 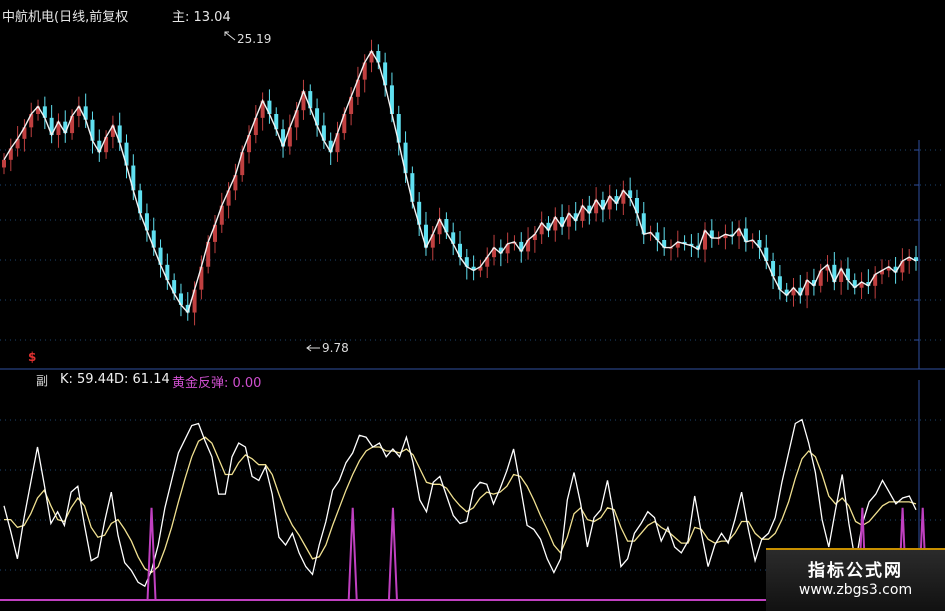 I want to click on candle-body, so click(x=4, y=163).